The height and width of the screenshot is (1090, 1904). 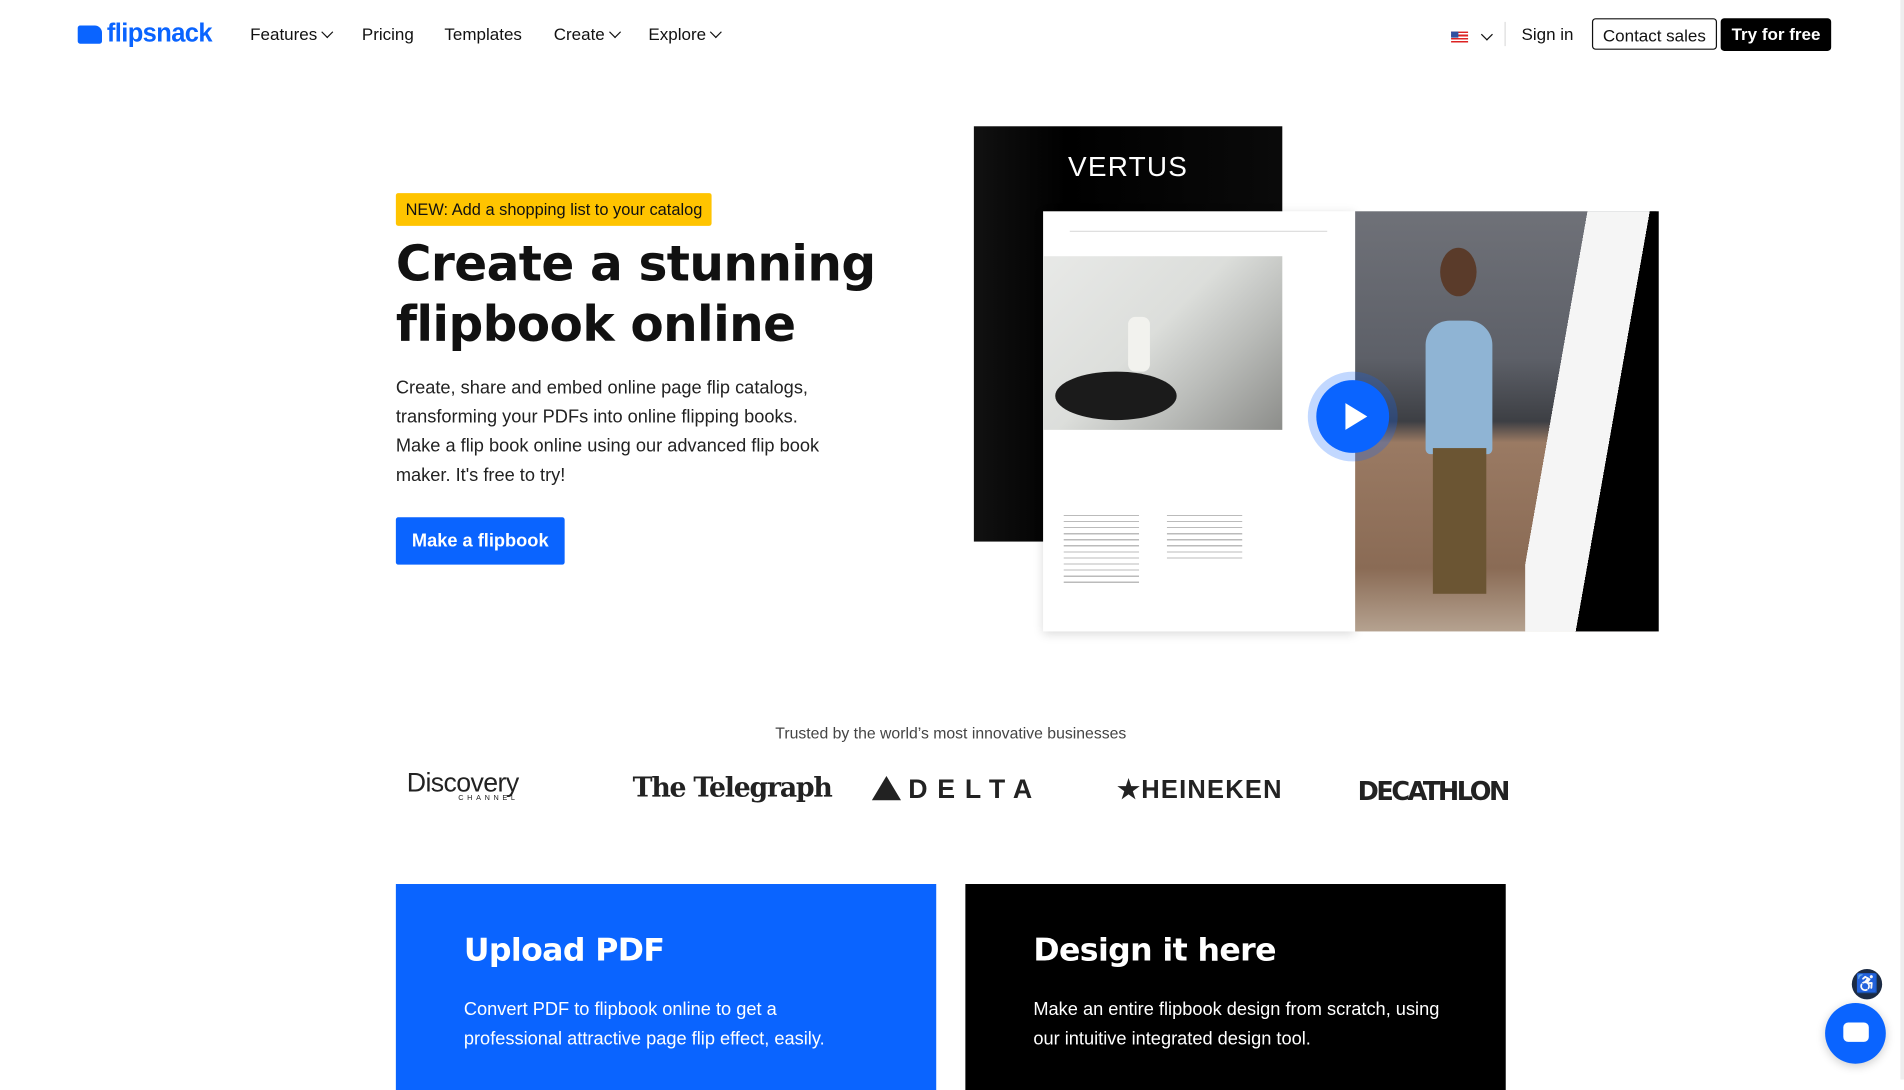 I want to click on contact-sales-button: Contact sales, so click(x=1654, y=34).